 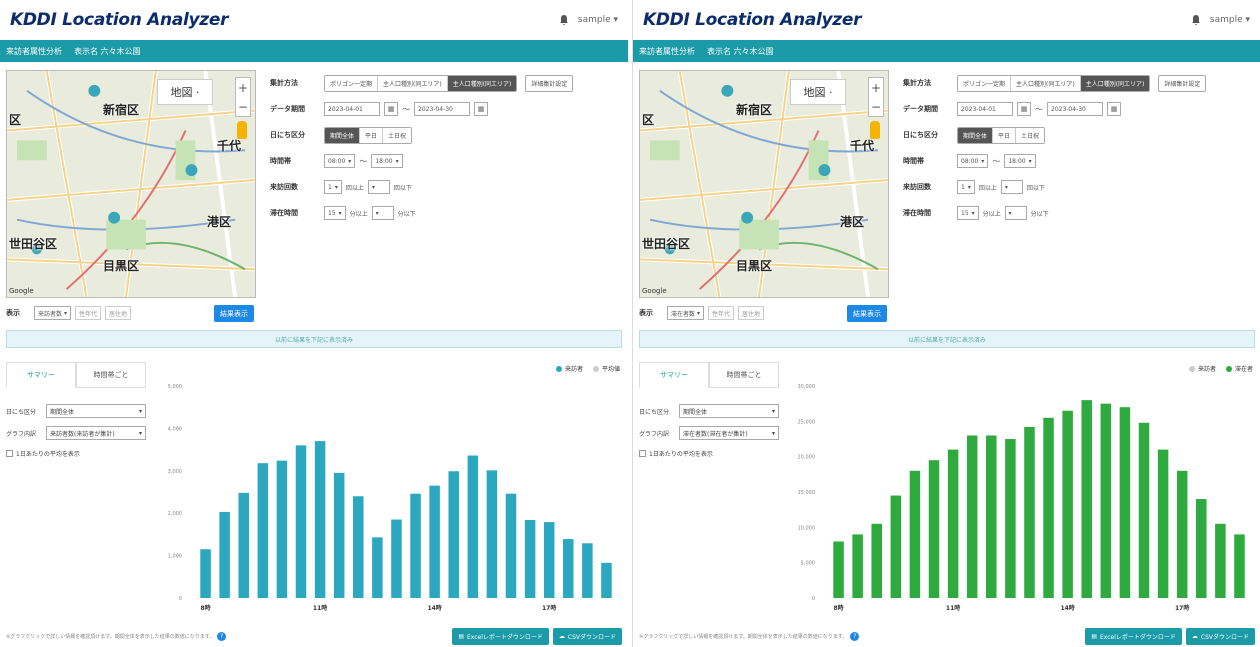 I want to click on chart-graph-select: 来訪者数(来訪者が集計) ▾, so click(x=96, y=433).